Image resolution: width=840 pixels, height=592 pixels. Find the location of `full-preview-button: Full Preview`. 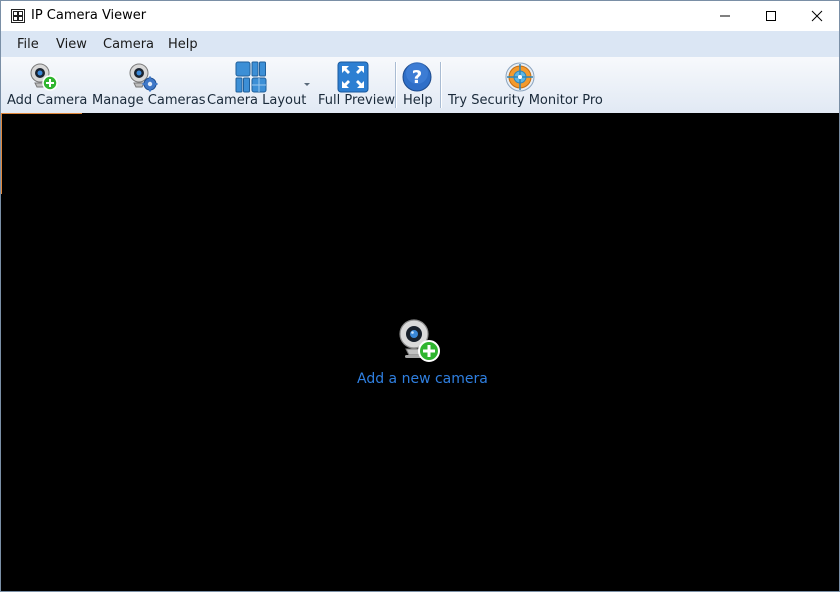

full-preview-button: Full Preview is located at coordinates (355, 85).